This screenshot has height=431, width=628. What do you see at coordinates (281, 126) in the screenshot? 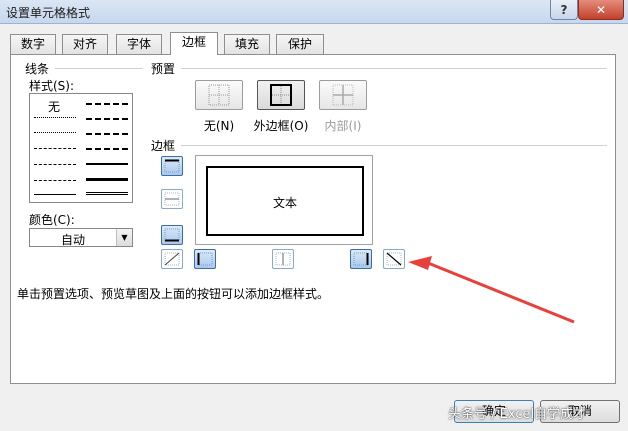
I see `preset-outline-label: 外边框(O)` at bounding box center [281, 126].